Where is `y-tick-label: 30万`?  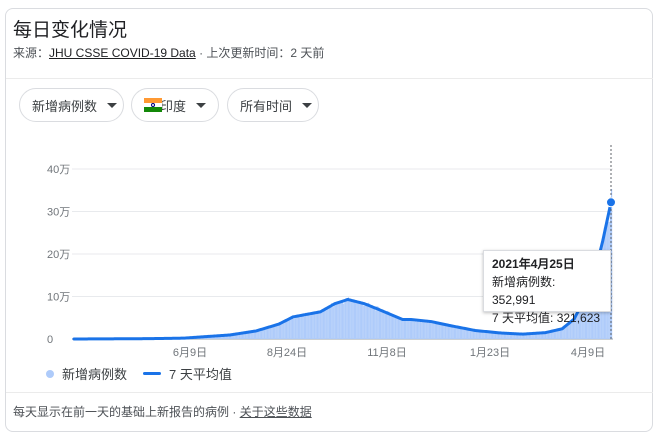 y-tick-label: 30万 is located at coordinates (58, 213).